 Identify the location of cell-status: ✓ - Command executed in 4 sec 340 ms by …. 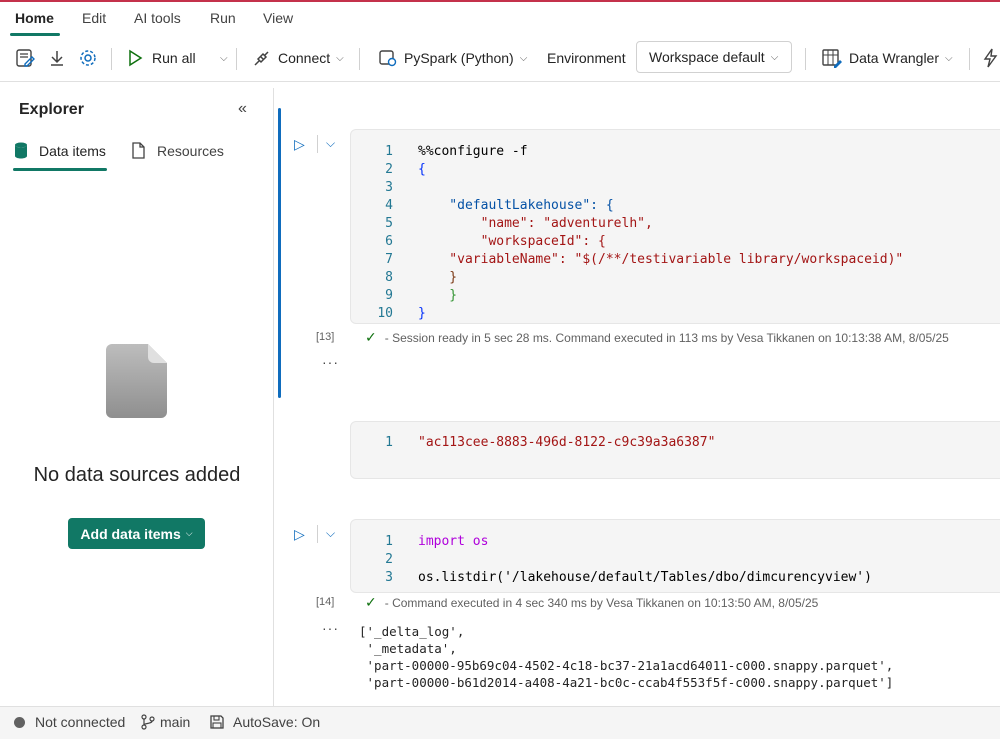
(591, 602).